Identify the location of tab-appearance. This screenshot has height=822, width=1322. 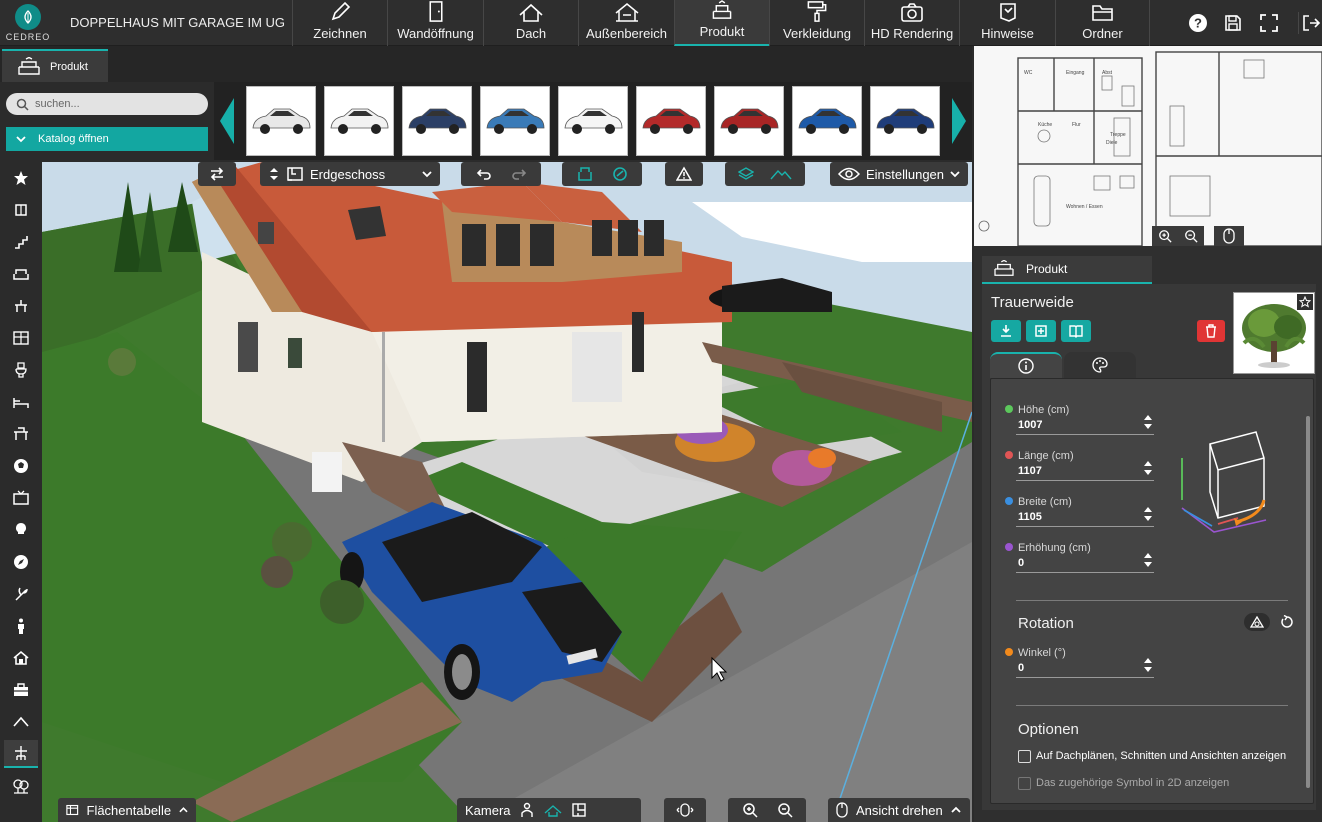
(1100, 365).